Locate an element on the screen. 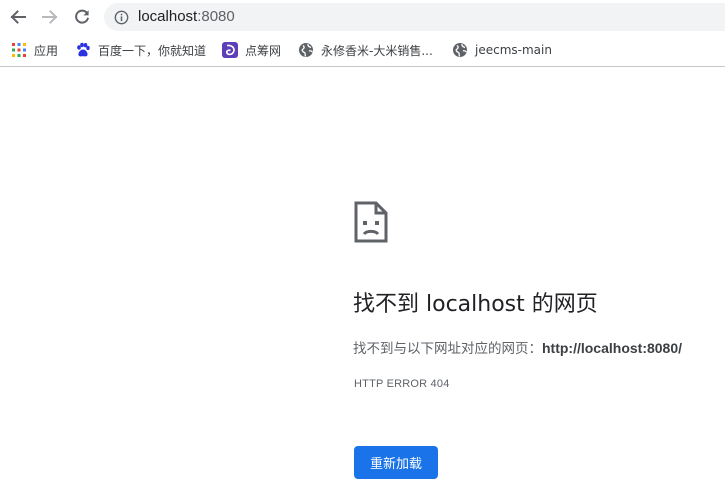 This screenshot has width=725, height=497. error-code: HTTP ERROR 404 is located at coordinates (402, 384).